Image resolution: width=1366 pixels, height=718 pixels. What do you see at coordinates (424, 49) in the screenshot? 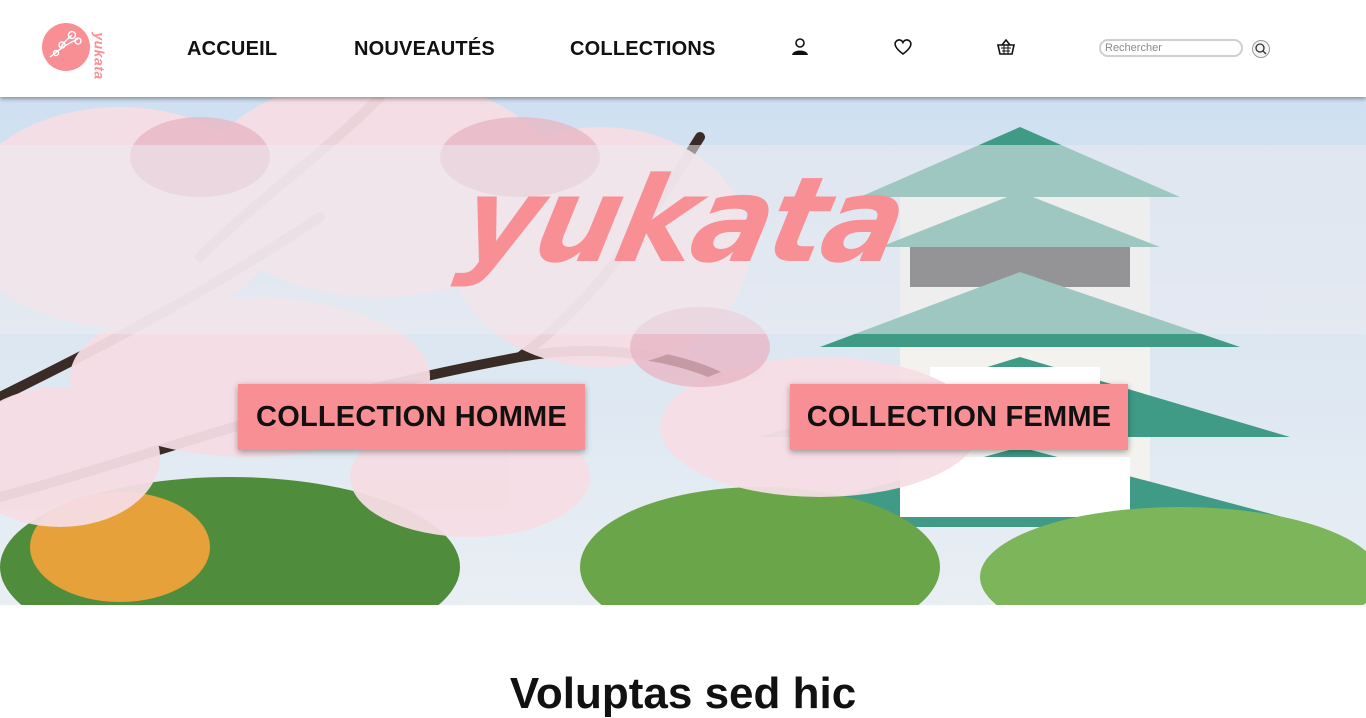
I see `nav-nouveautes: NOUVEAUTÉS` at bounding box center [424, 49].